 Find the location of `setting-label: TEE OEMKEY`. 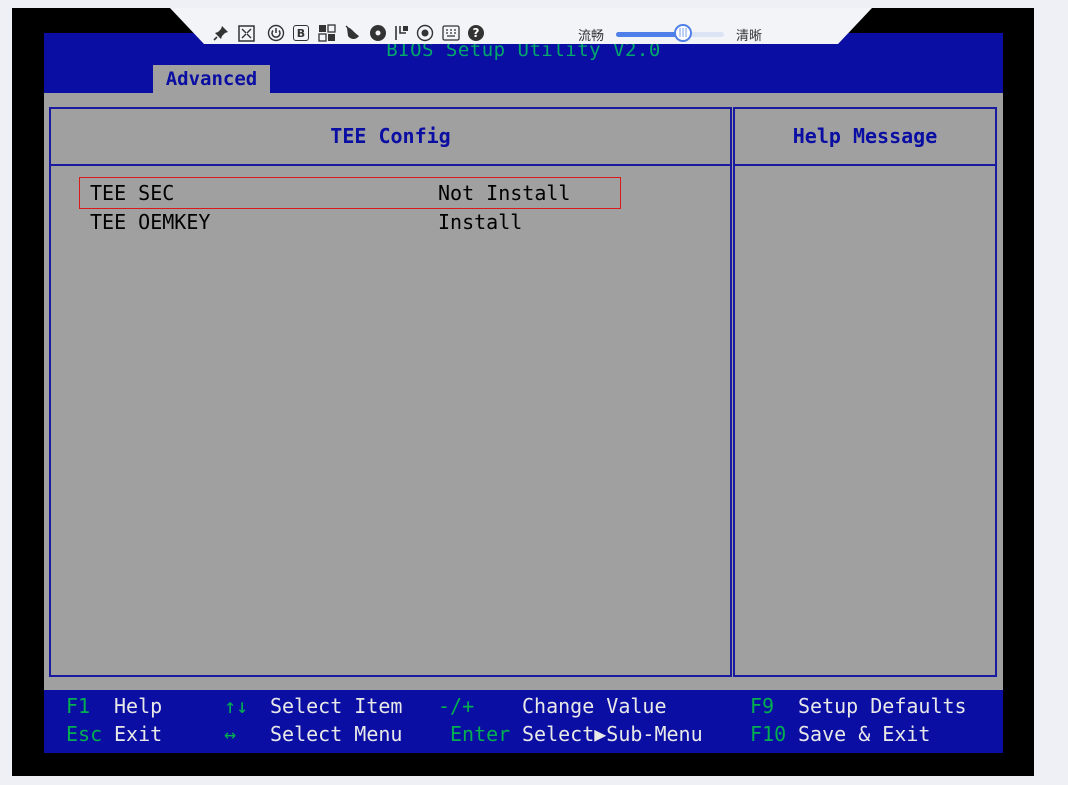

setting-label: TEE OEMKEY is located at coordinates (150, 222).